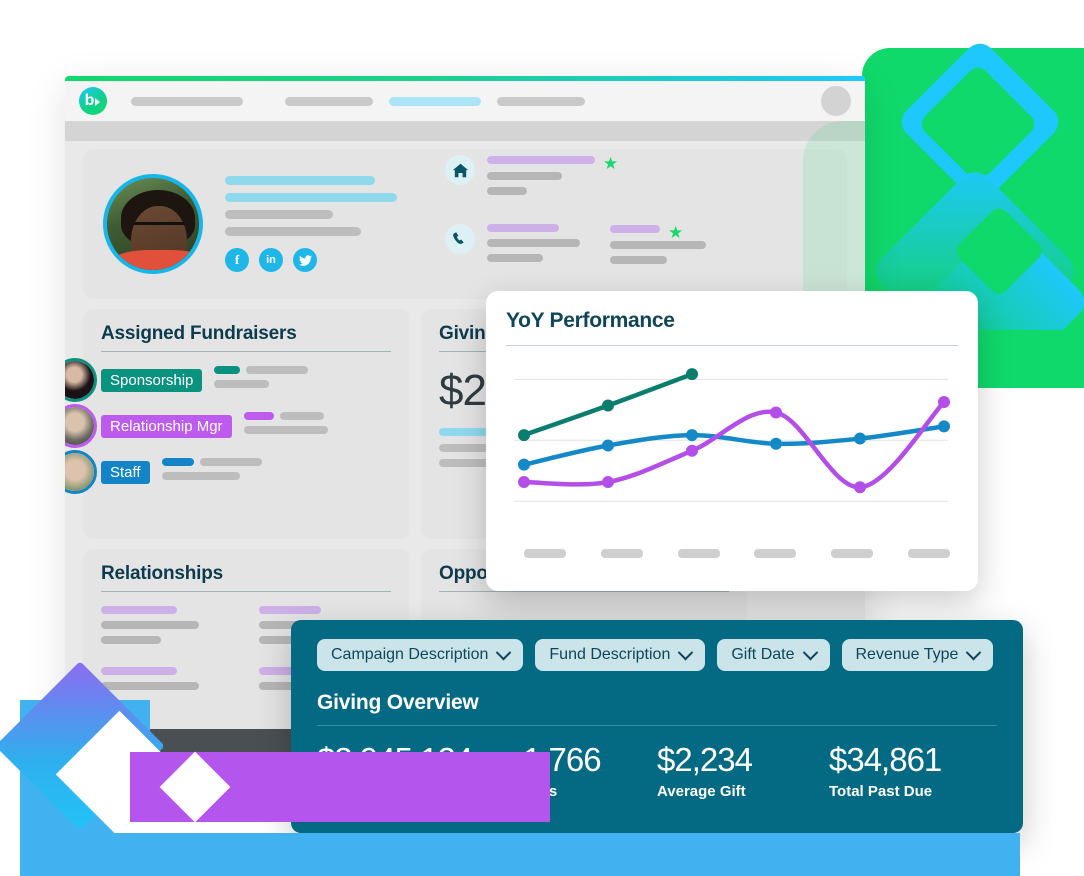 Image resolution: width=1084 pixels, height=876 pixels. What do you see at coordinates (575, 247) in the screenshot?
I see `contact-row-phone: ★` at bounding box center [575, 247].